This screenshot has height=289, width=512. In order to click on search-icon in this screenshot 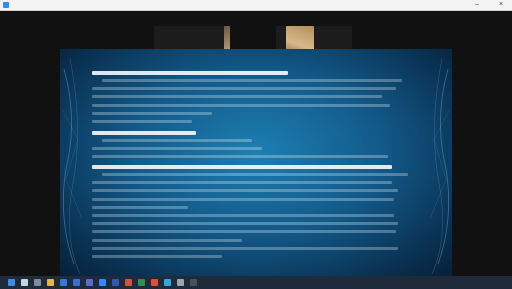, I will do `click(24, 282)`.